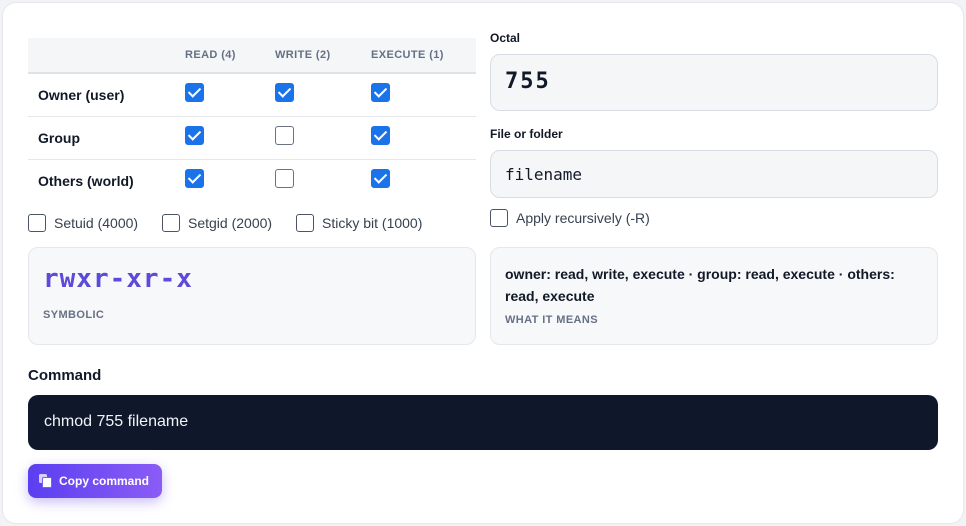  I want to click on file-or-folder-label: File or folder, so click(526, 134).